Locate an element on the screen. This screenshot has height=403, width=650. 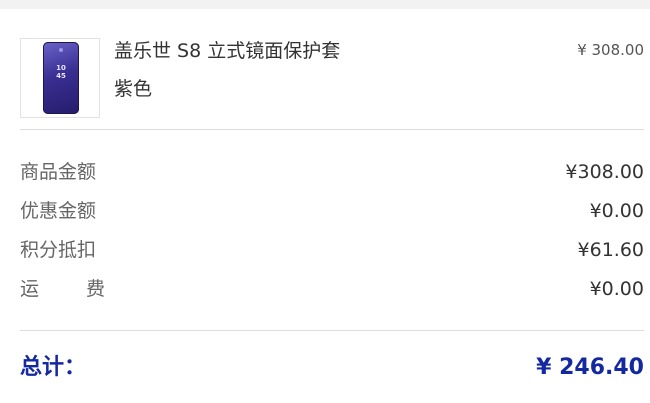
summary-label: 运费 is located at coordinates (62, 289).